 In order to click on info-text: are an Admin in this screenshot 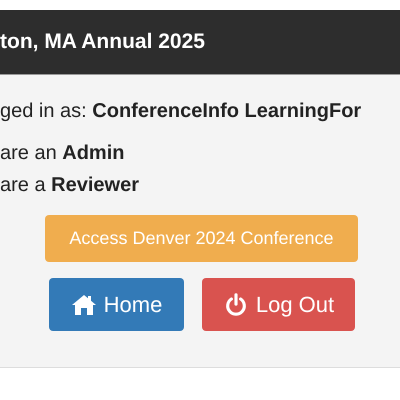, I will do `click(63, 153)`.